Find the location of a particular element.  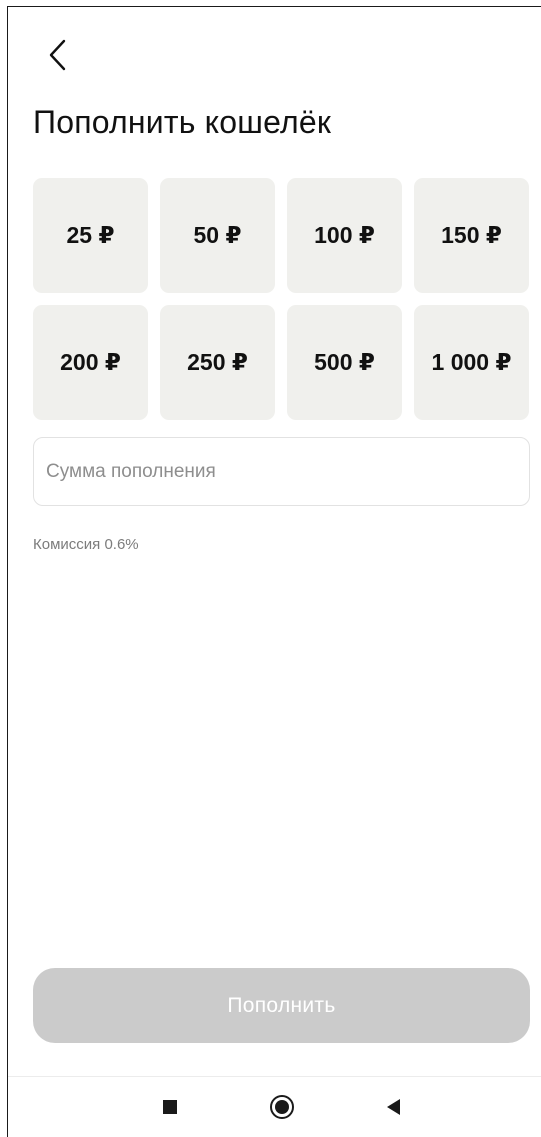

system-back-button is located at coordinates (393, 1107).